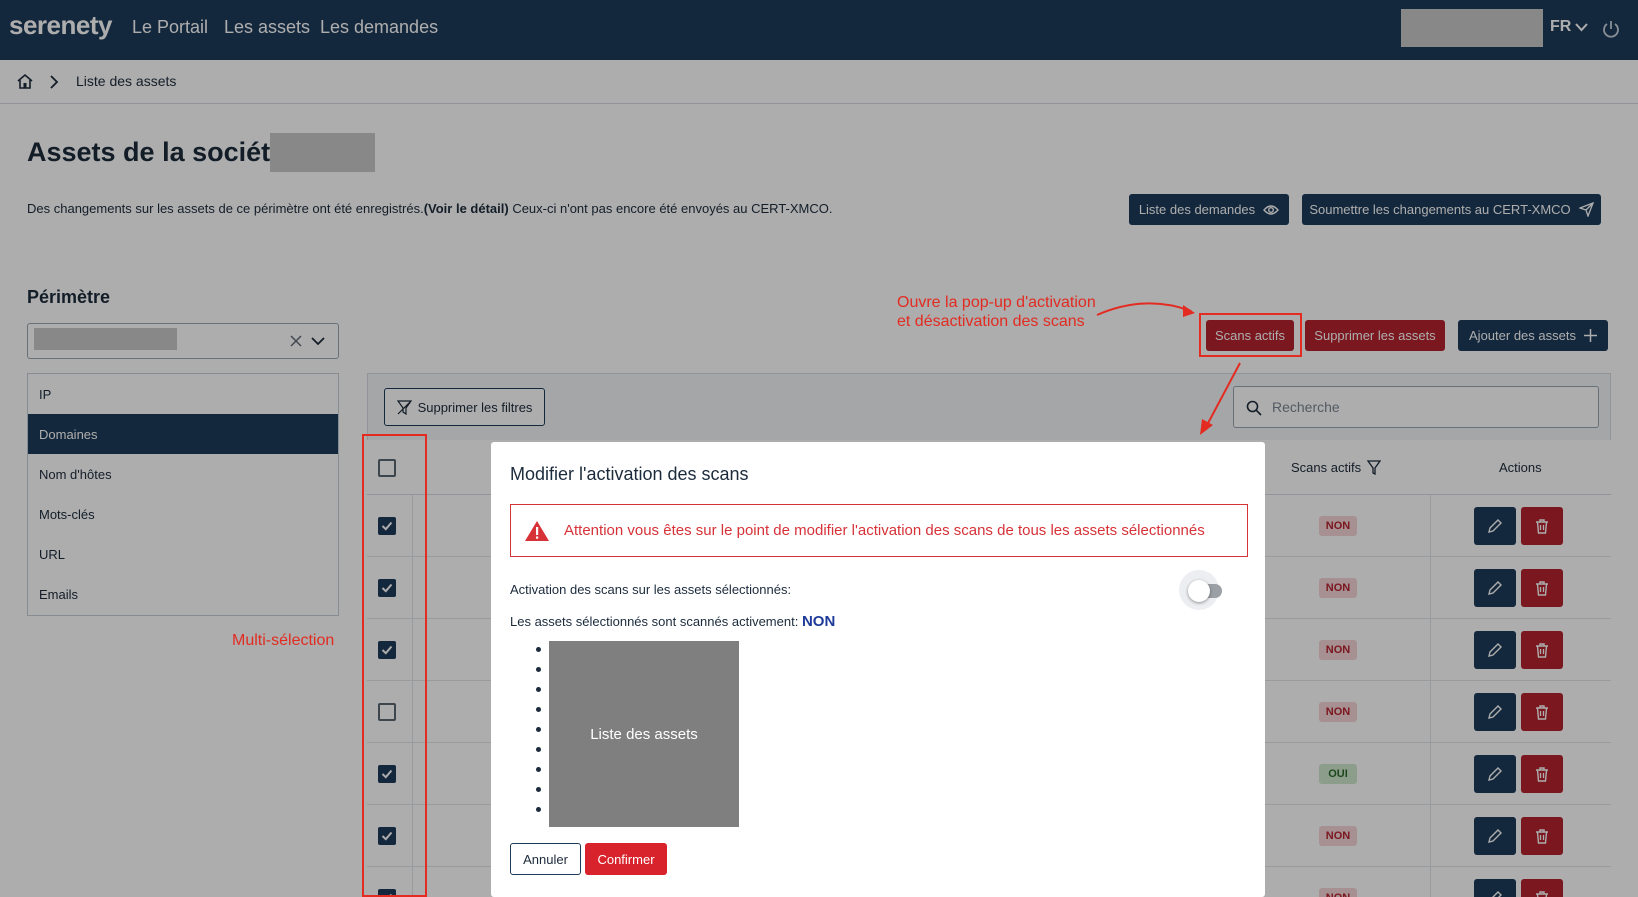  I want to click on assets-list-placeholder-label: Liste des assets, so click(644, 734).